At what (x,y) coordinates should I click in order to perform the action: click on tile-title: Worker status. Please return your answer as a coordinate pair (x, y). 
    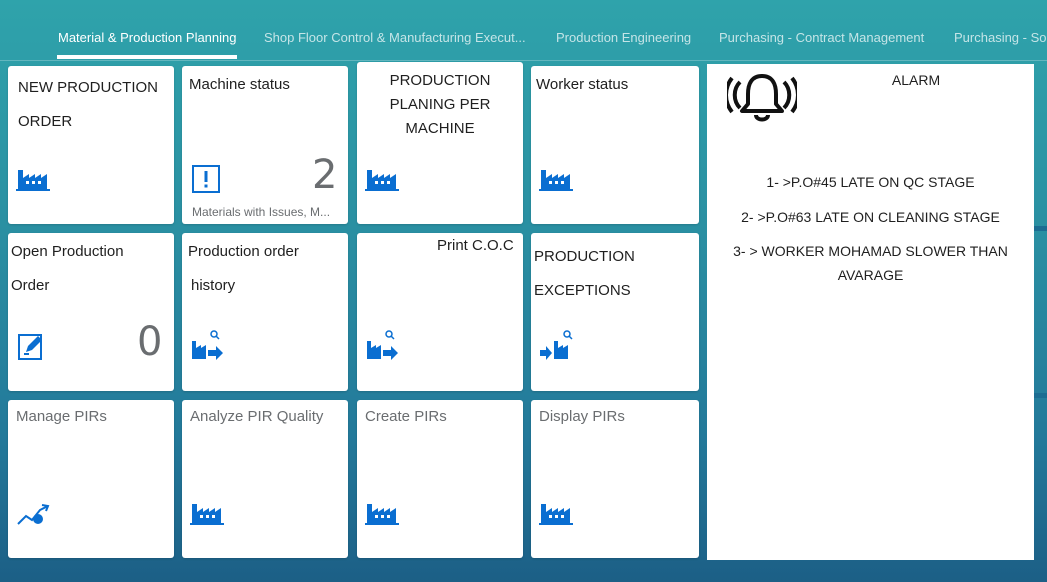
    Looking at the image, I should click on (582, 84).